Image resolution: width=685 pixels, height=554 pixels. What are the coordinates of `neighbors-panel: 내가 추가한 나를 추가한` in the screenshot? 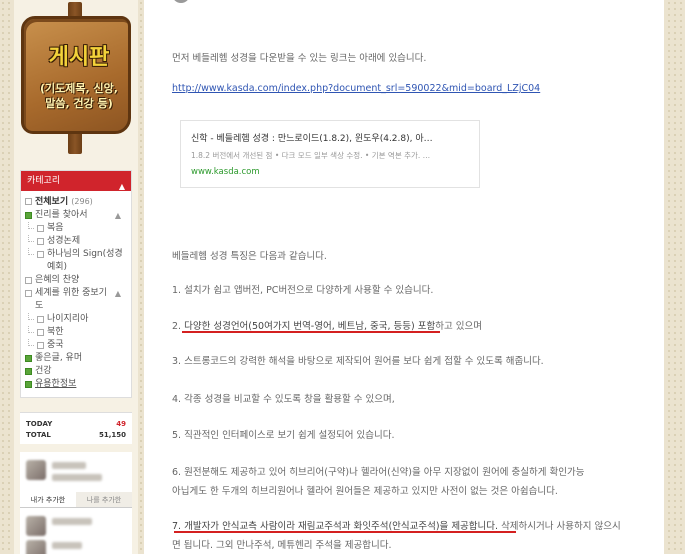 It's located at (76, 503).